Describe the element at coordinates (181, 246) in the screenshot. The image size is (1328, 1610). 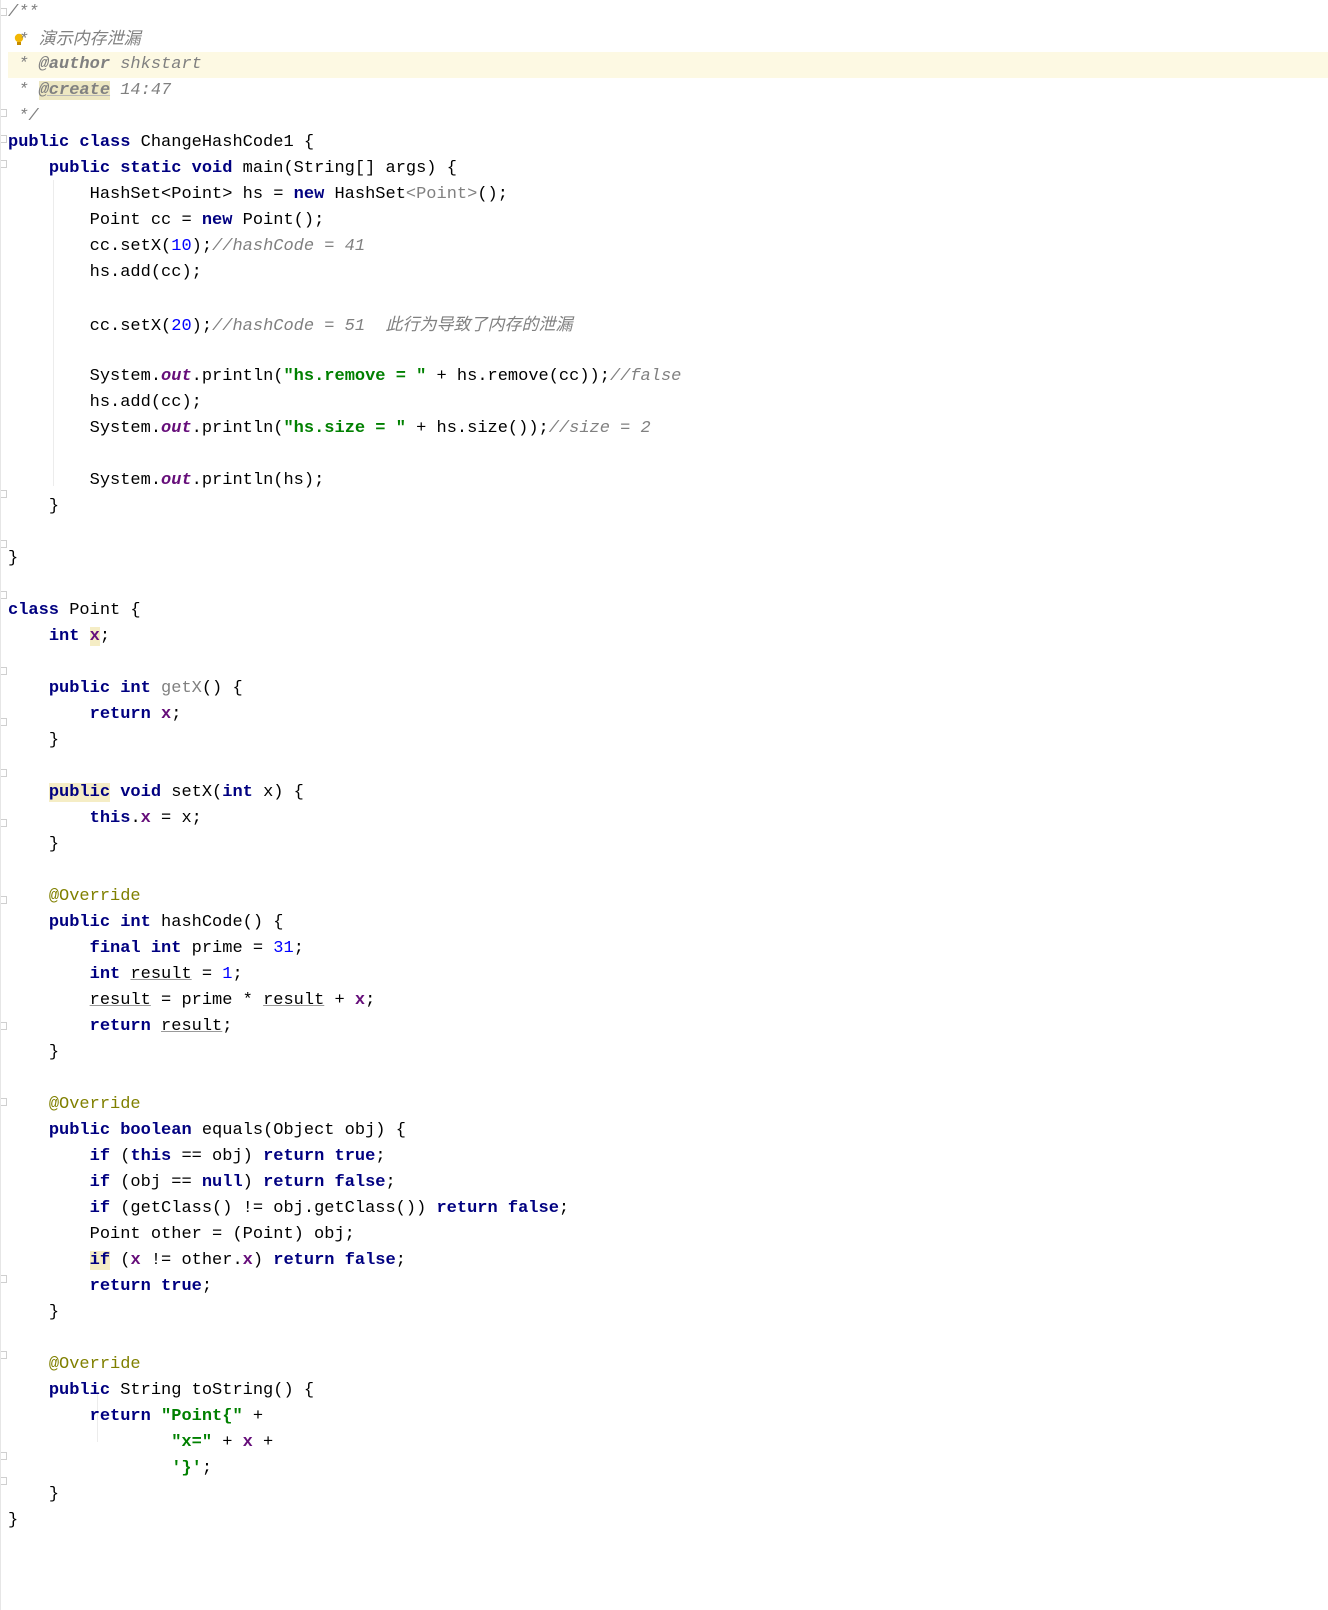
I see `number-literal: 10` at that location.